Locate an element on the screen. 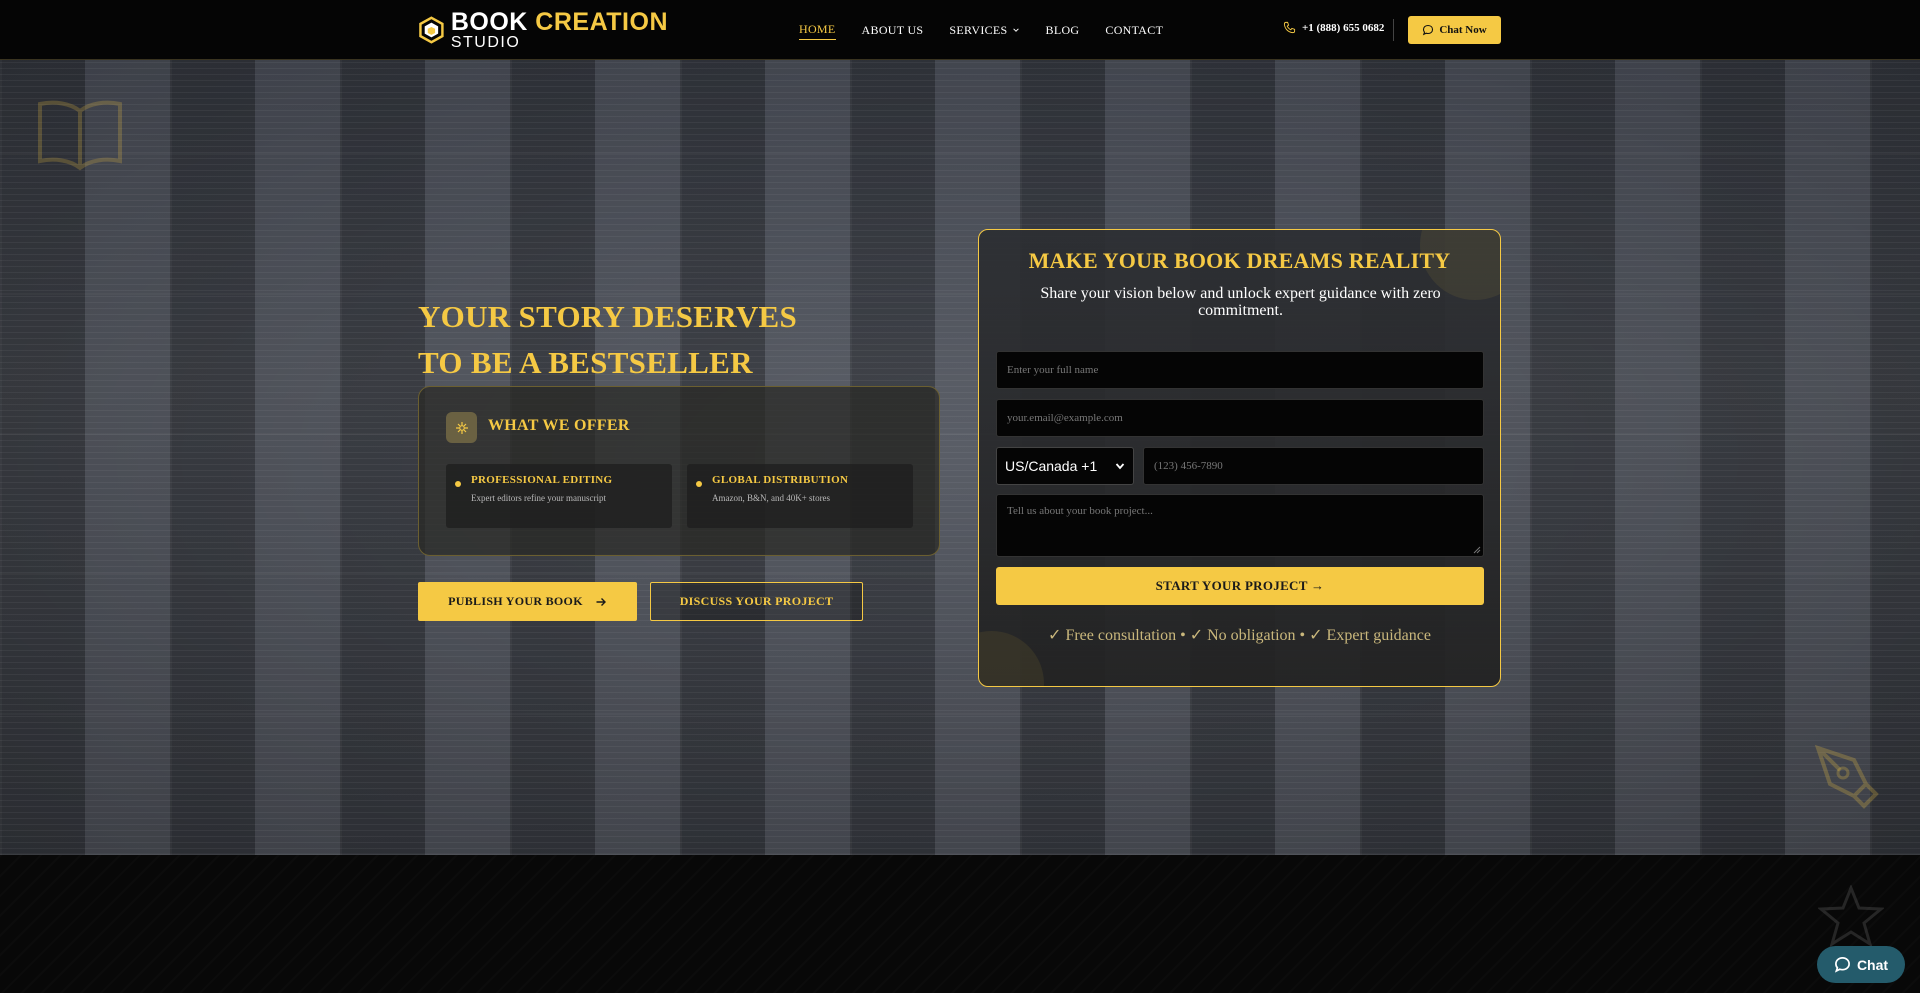 Image resolution: width=1920 pixels, height=993 pixels. nav-item-home: HOME is located at coordinates (817, 30).